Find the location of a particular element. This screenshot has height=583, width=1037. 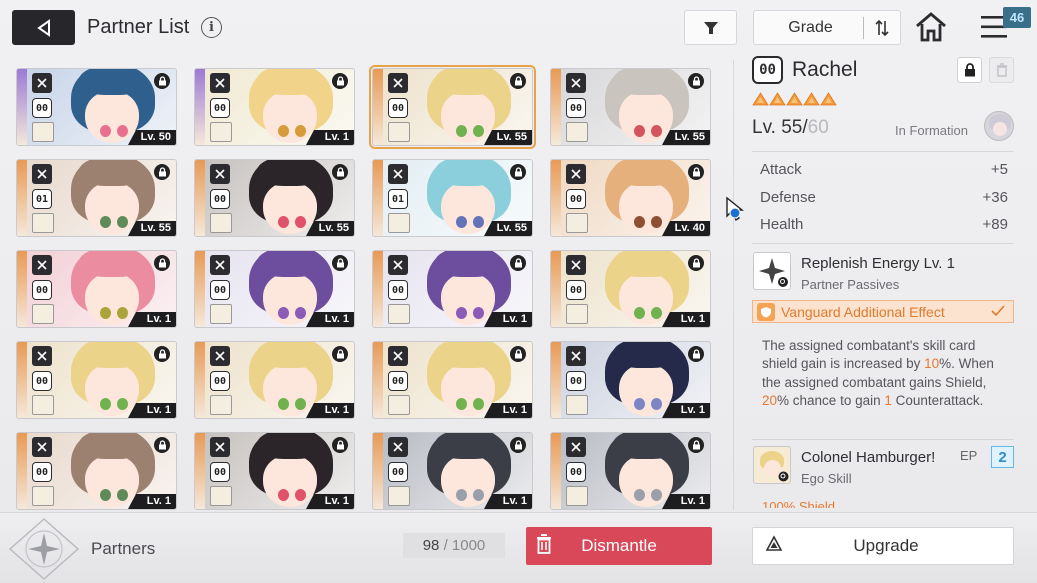

partner-card-3: 00 Lv. 55 is located at coordinates (452, 107).